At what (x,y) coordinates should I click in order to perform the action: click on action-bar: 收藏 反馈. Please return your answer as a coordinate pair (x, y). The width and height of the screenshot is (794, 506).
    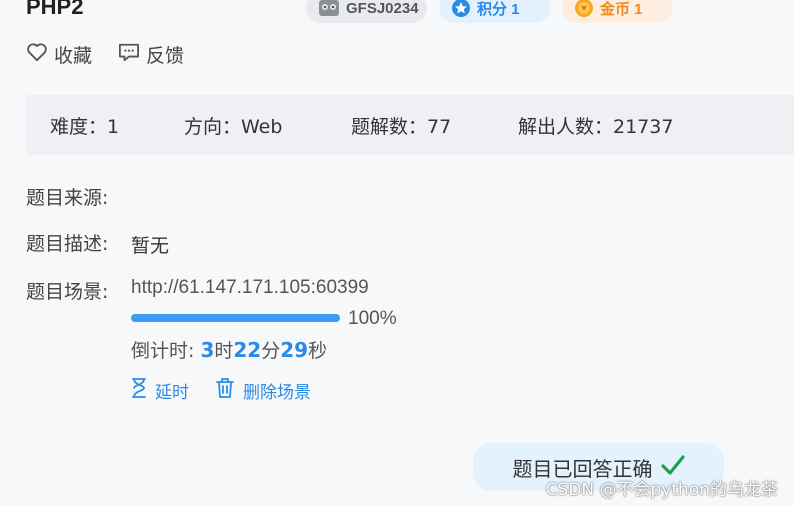
    Looking at the image, I should click on (105, 54).